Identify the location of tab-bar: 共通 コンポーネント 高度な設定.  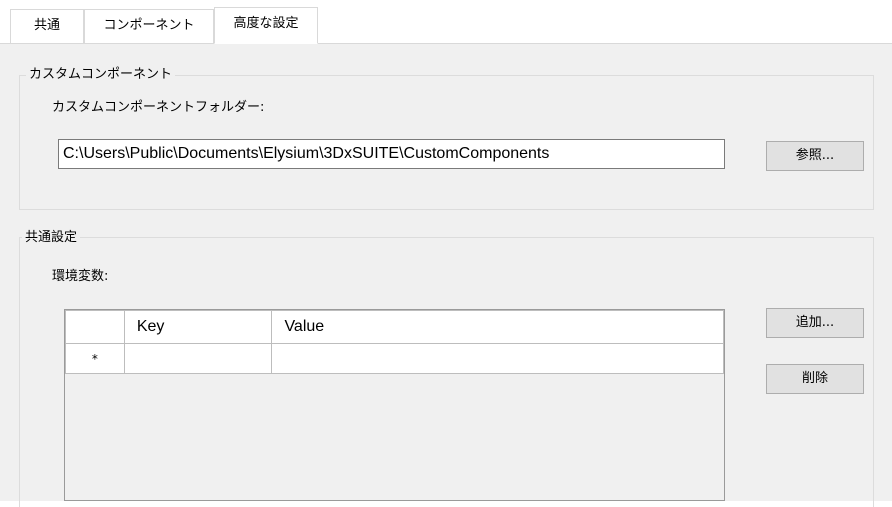
(446, 22).